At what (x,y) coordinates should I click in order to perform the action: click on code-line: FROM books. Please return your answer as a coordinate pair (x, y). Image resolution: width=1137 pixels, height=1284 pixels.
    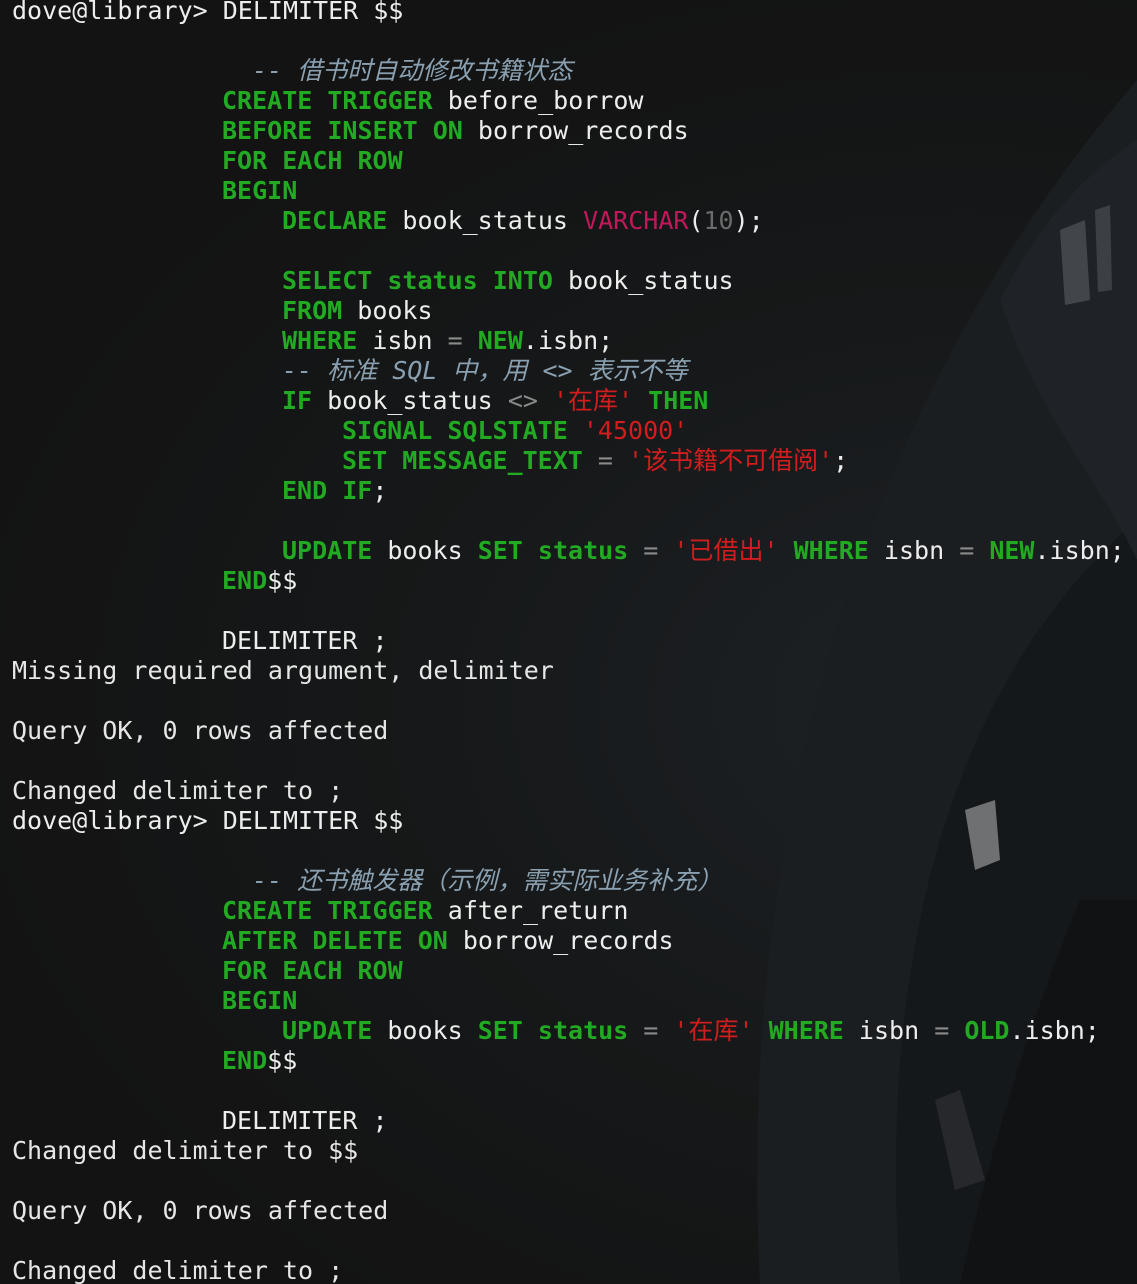
    Looking at the image, I should click on (357, 310).